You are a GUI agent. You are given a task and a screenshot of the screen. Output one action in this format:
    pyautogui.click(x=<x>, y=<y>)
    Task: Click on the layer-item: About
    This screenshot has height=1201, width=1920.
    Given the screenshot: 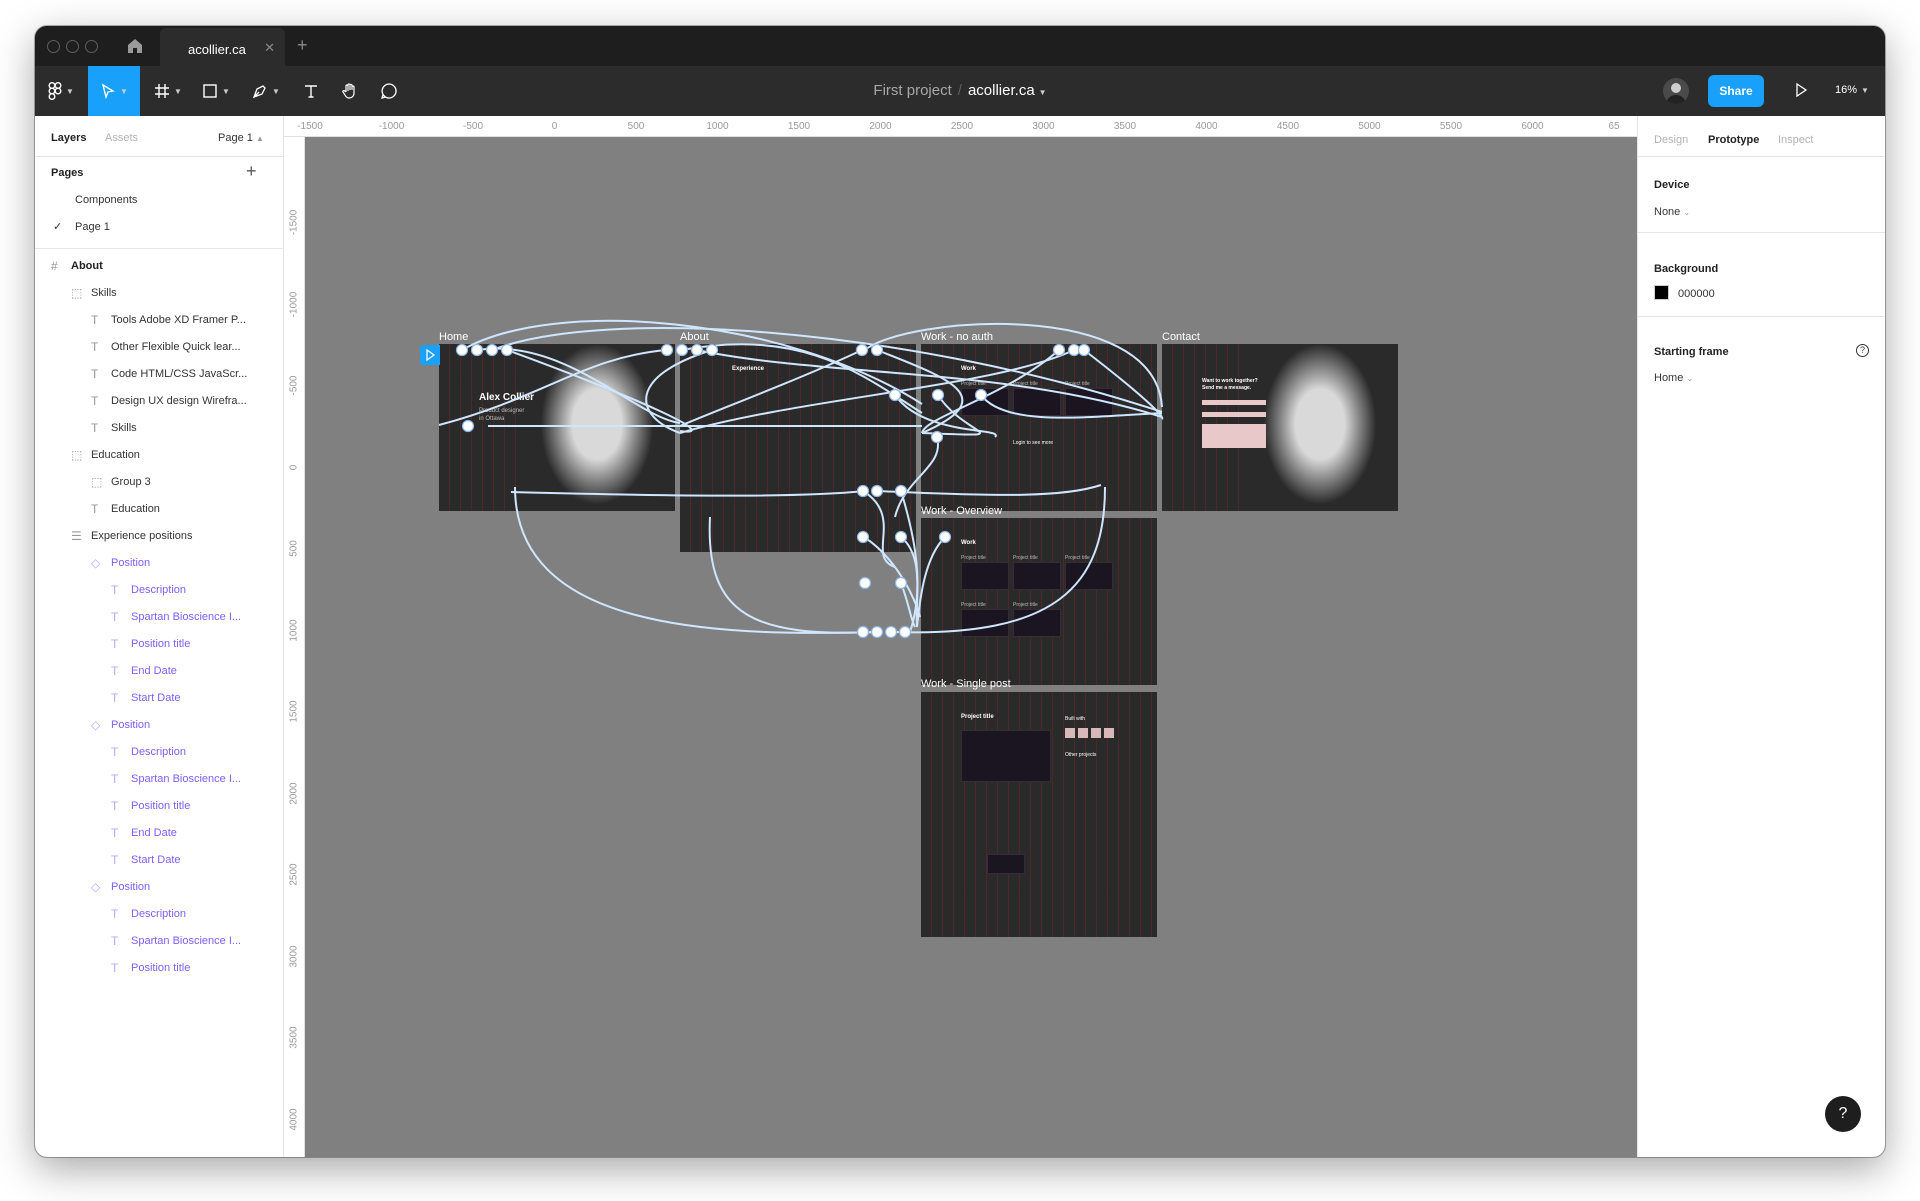 What is the action you would take?
    pyautogui.click(x=87, y=266)
    